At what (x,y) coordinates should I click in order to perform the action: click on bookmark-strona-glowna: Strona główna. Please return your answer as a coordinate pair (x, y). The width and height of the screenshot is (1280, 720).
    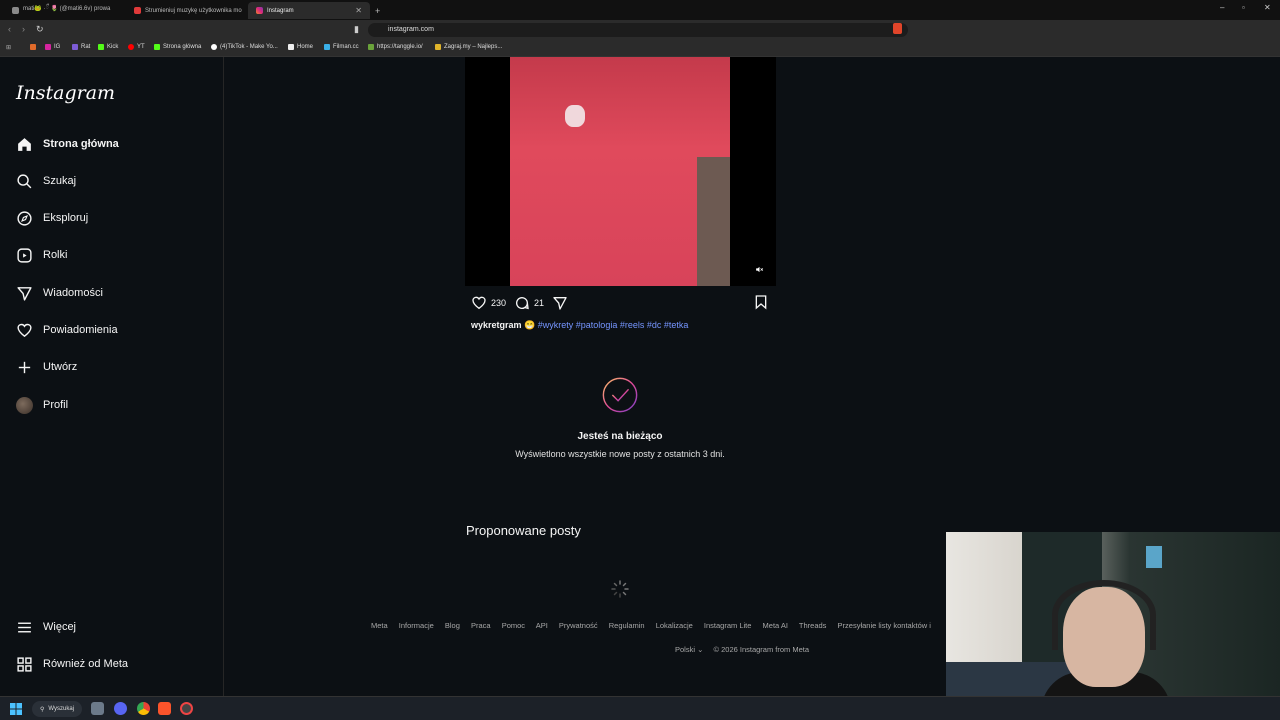
    Looking at the image, I should click on (177, 47).